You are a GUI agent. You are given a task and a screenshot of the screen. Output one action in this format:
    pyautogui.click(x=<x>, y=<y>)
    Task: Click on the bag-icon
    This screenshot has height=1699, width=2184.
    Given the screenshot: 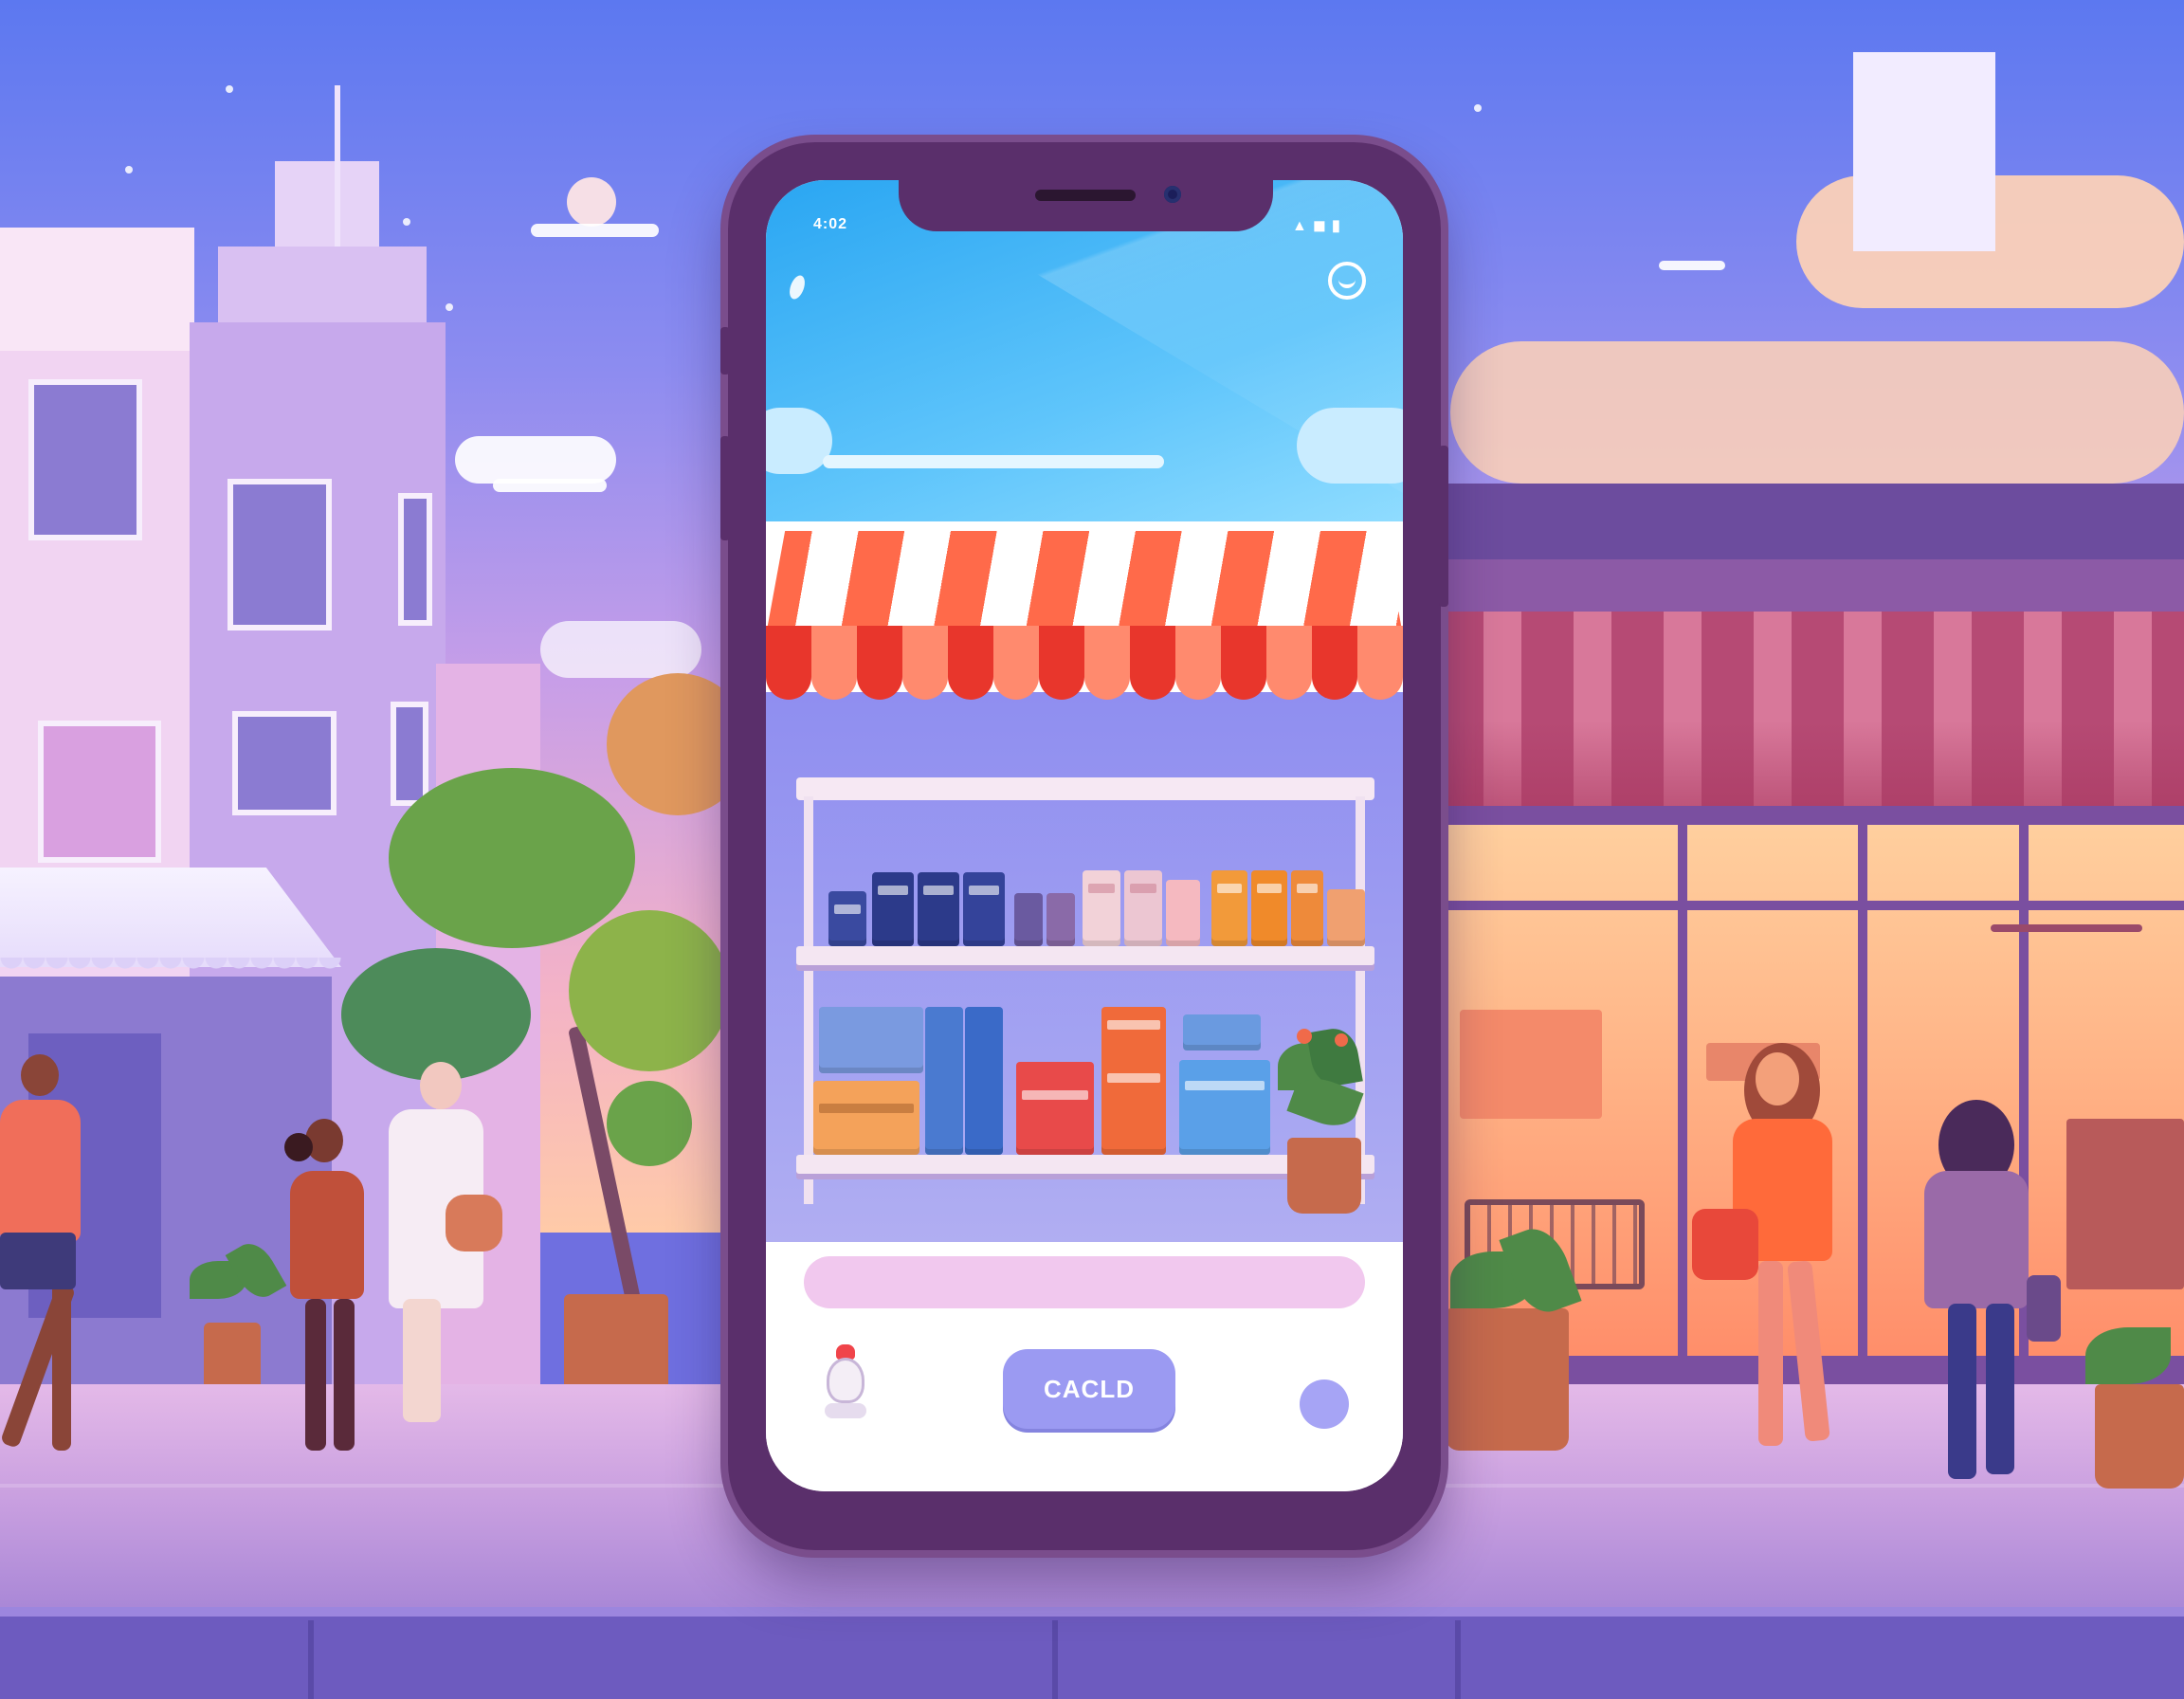 What is the action you would take?
    pyautogui.click(x=845, y=1382)
    